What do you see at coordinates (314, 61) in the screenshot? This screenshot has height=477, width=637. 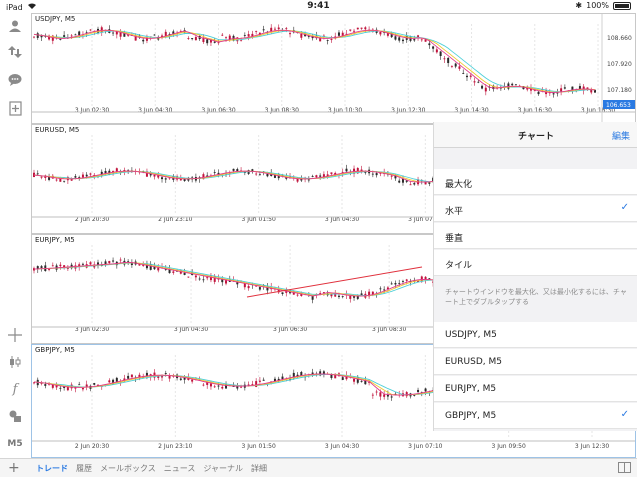 I see `moving-average-line` at bounding box center [314, 61].